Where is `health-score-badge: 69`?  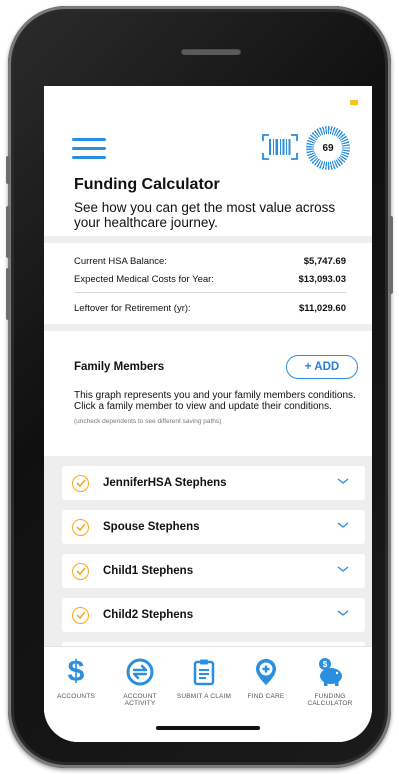
health-score-badge: 69 is located at coordinates (328, 148).